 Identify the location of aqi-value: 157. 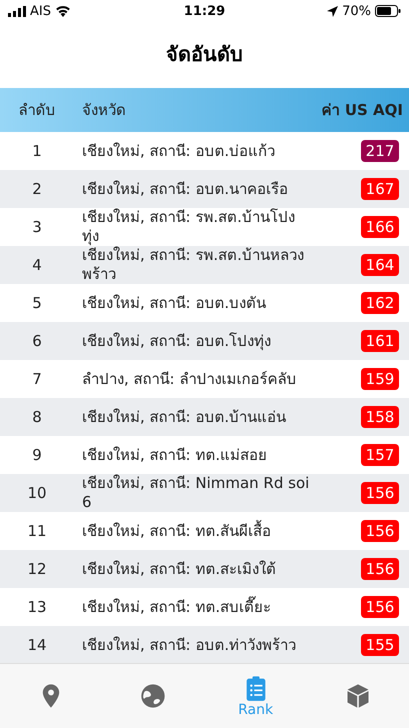
(380, 455).